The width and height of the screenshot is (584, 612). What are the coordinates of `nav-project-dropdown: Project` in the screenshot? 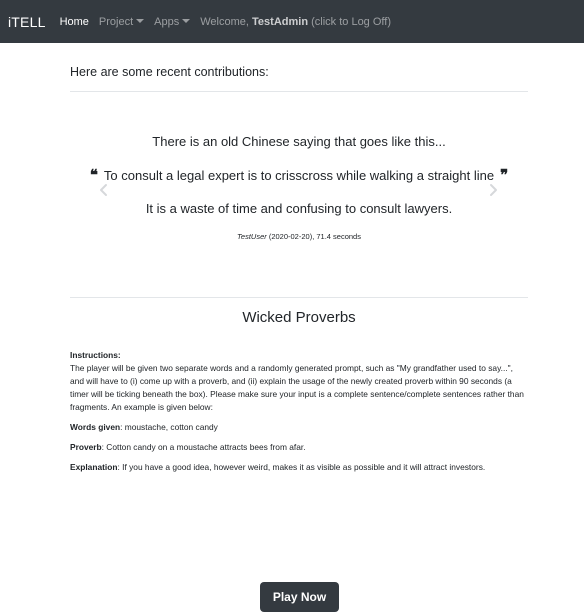 It's located at (121, 21).